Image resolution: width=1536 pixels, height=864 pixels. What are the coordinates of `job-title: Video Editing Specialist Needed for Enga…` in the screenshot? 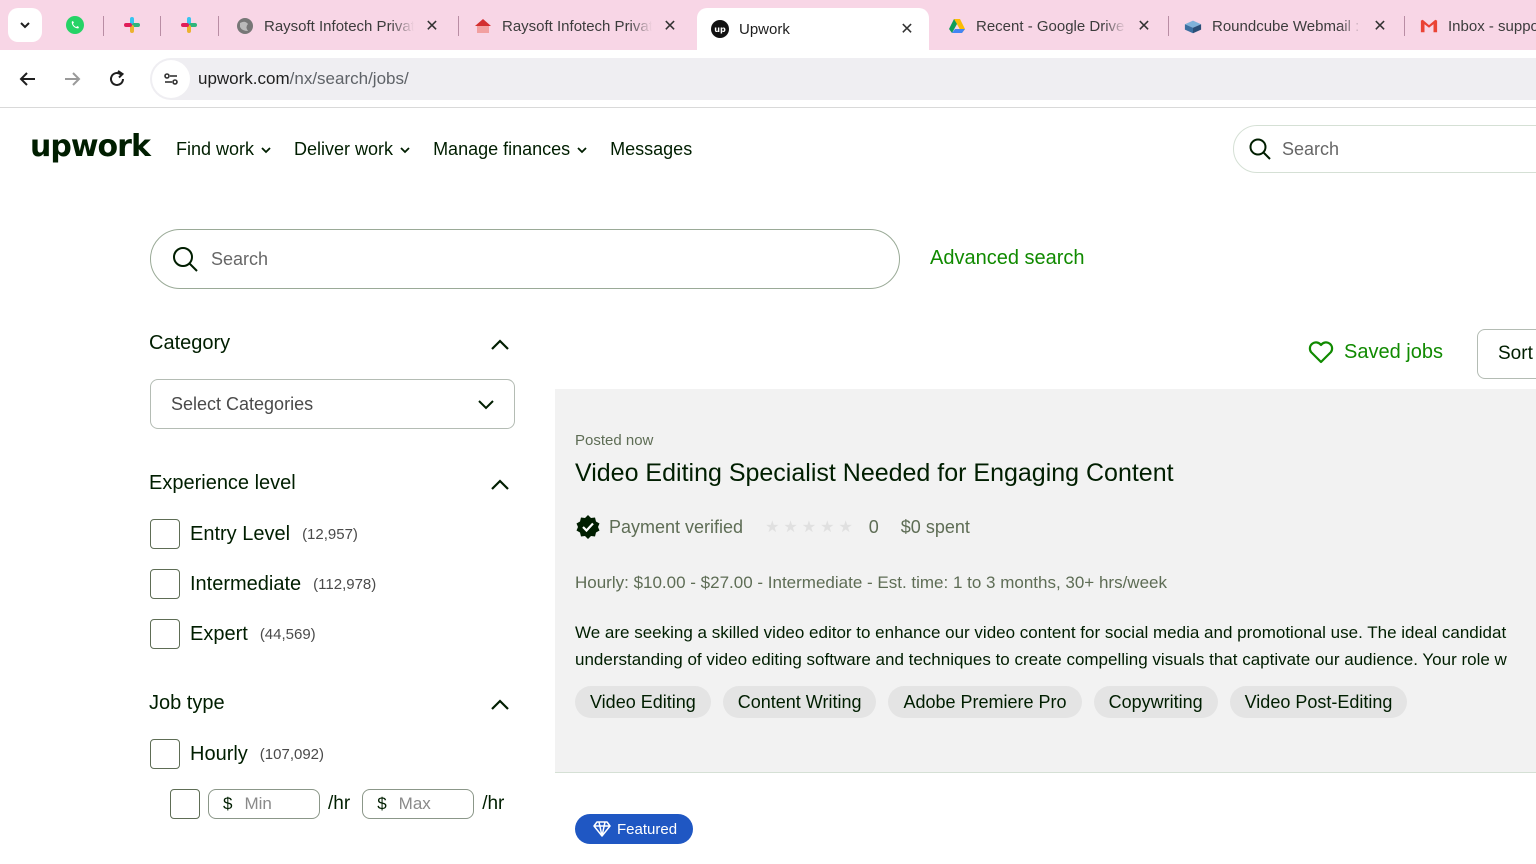 It's located at (874, 473).